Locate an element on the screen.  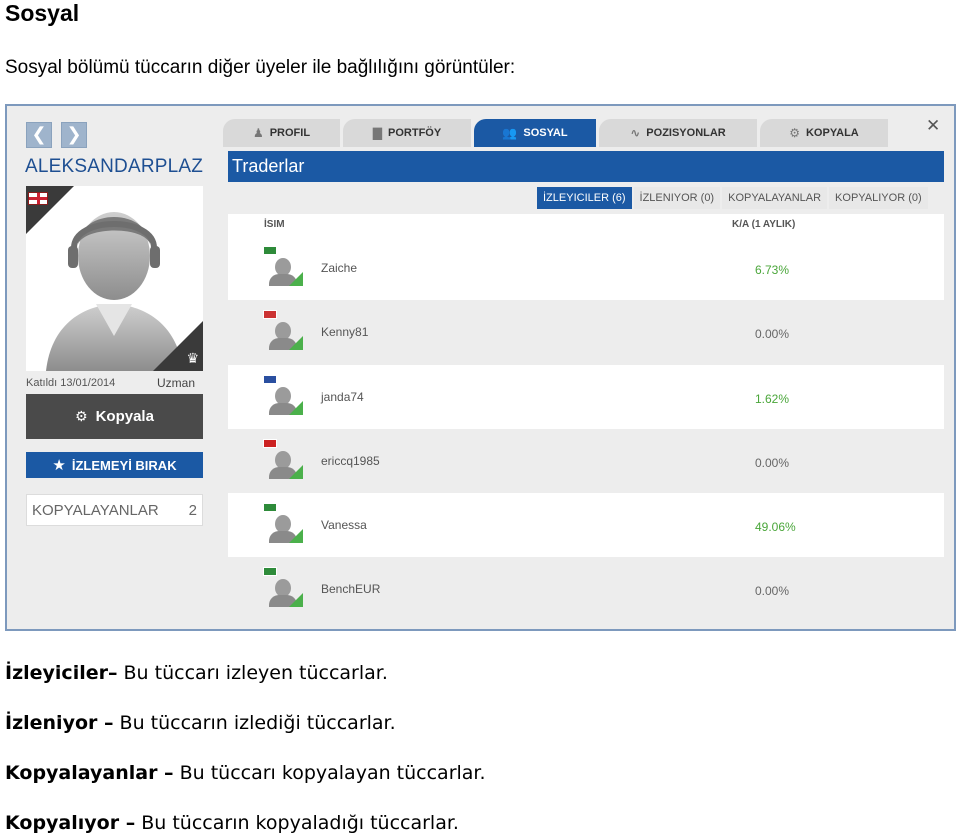
table-row: Vanessa 49.06% is located at coordinates (586, 525).